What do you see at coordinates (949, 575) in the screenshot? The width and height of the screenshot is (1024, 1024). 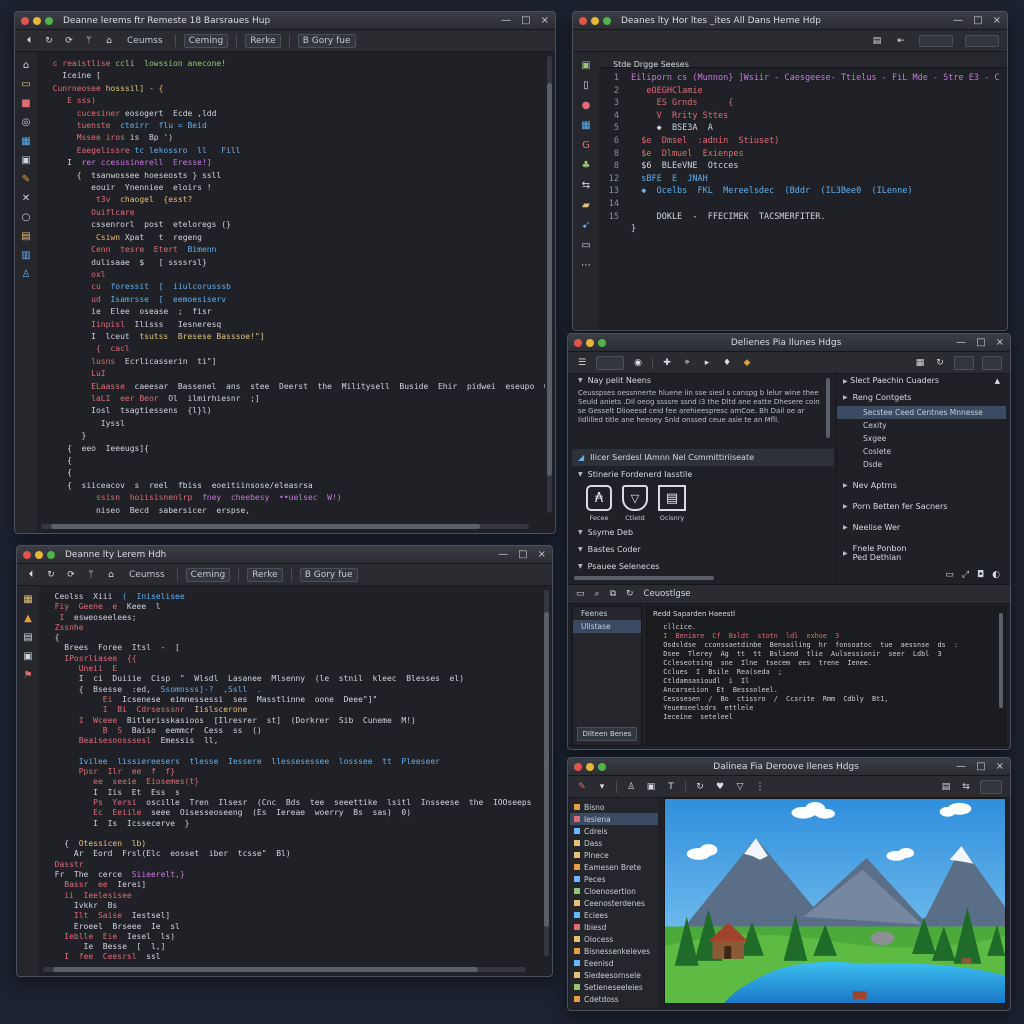 I see `monitor-icon: ▭` at bounding box center [949, 575].